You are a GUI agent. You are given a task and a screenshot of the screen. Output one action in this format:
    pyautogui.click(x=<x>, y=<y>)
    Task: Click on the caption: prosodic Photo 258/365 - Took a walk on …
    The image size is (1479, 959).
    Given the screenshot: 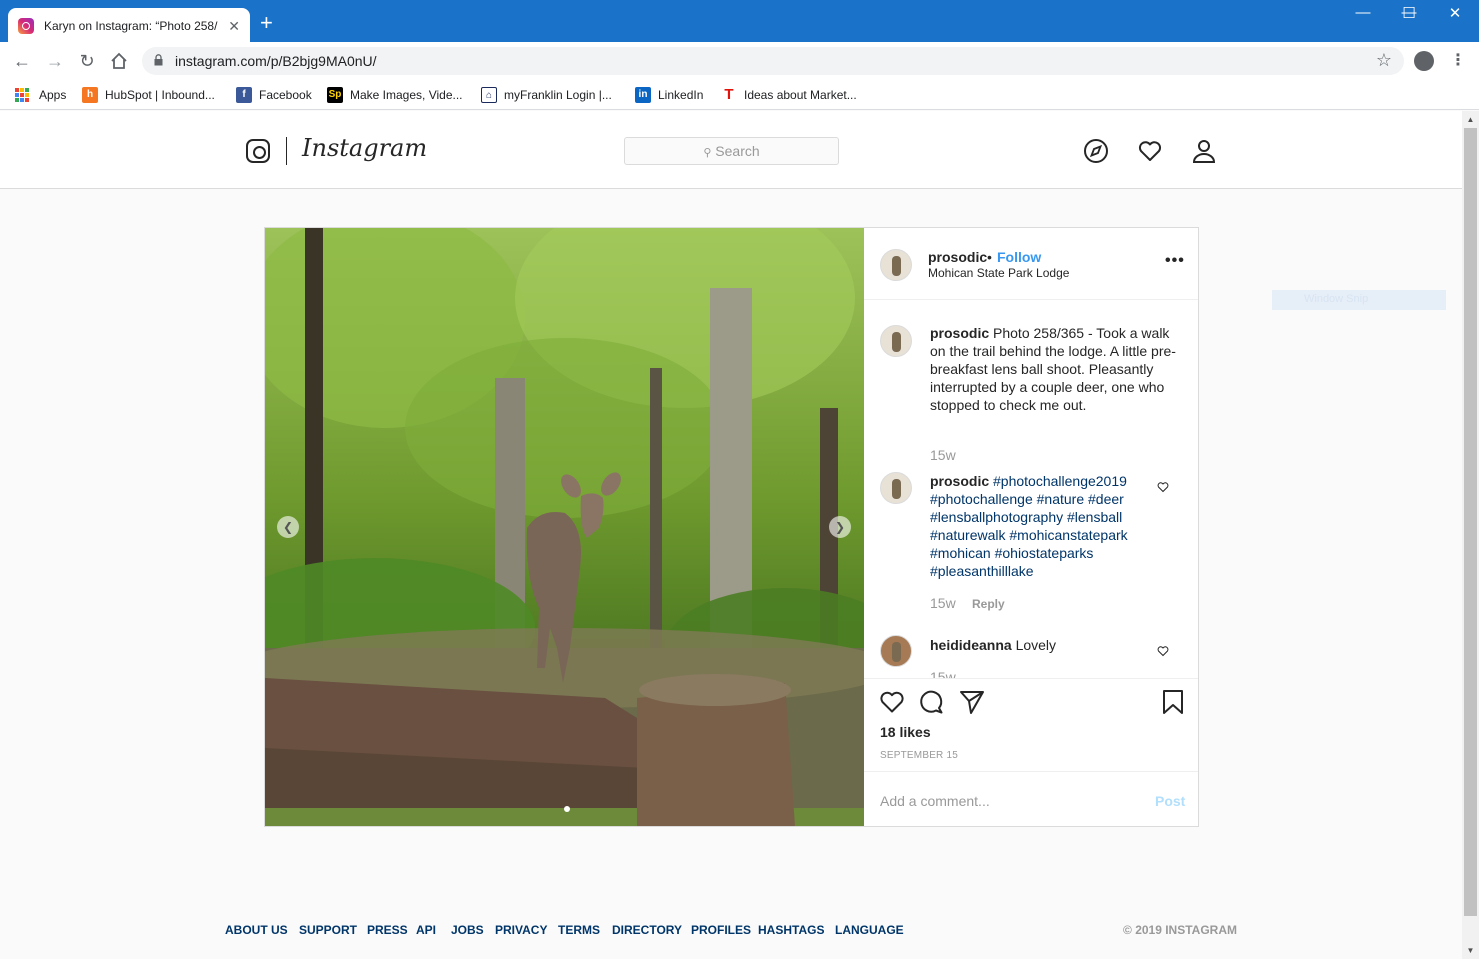 What is the action you would take?
    pyautogui.click(x=1055, y=369)
    